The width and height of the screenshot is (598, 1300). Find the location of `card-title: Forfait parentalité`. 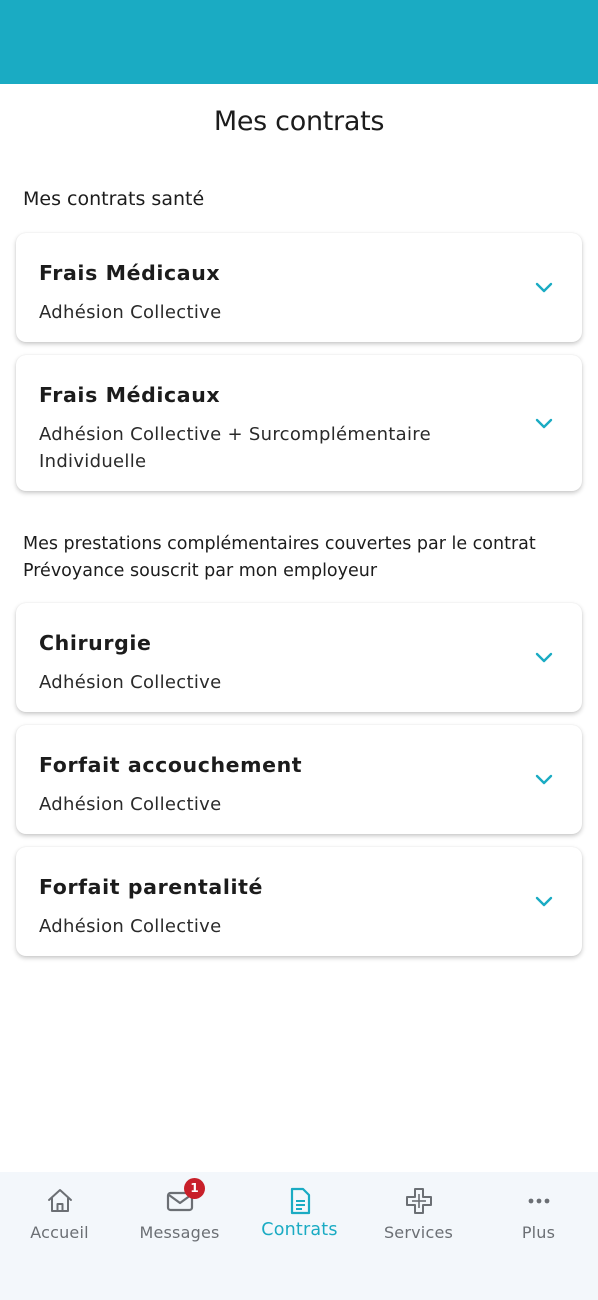

card-title: Forfait parentalité is located at coordinates (151, 887).